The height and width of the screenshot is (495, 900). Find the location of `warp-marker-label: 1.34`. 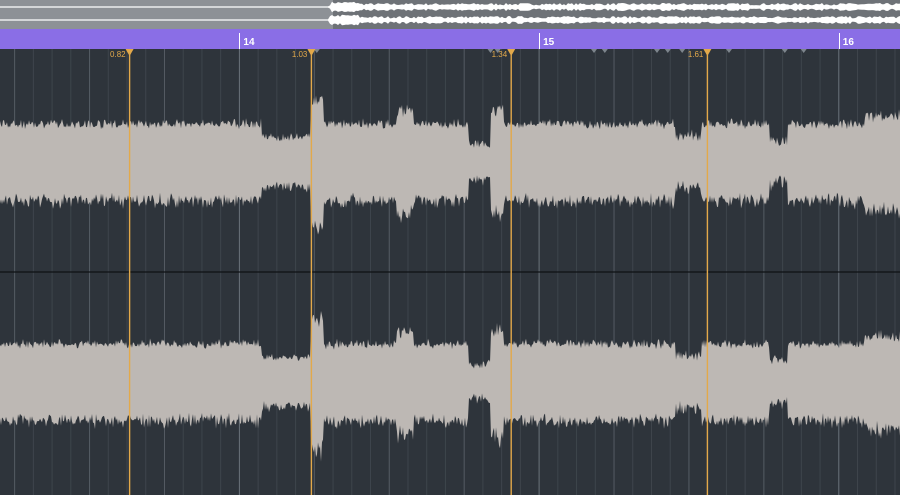

warp-marker-label: 1.34 is located at coordinates (500, 54).